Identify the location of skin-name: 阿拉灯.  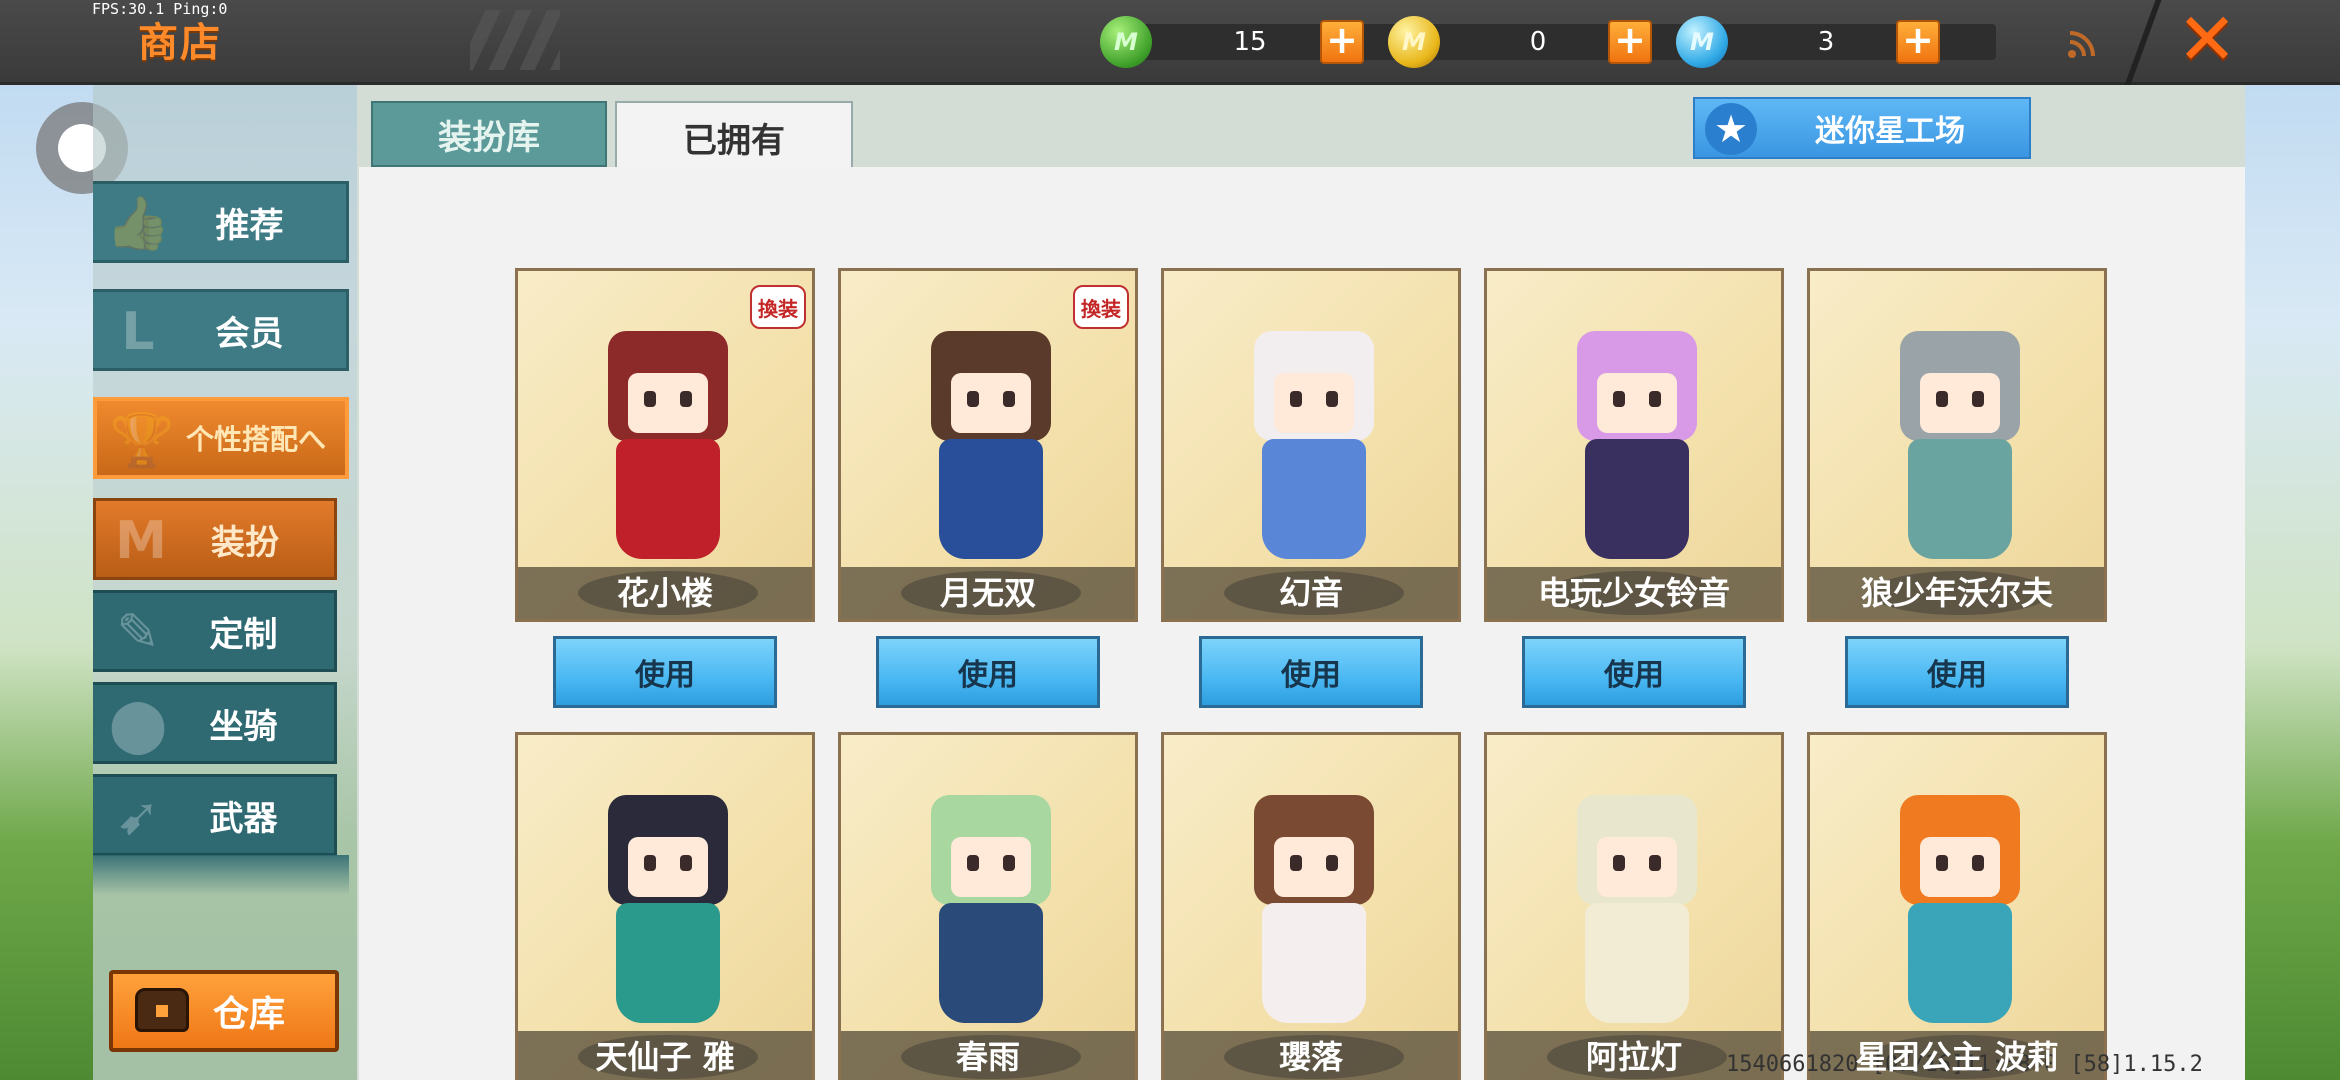
(1633, 1057).